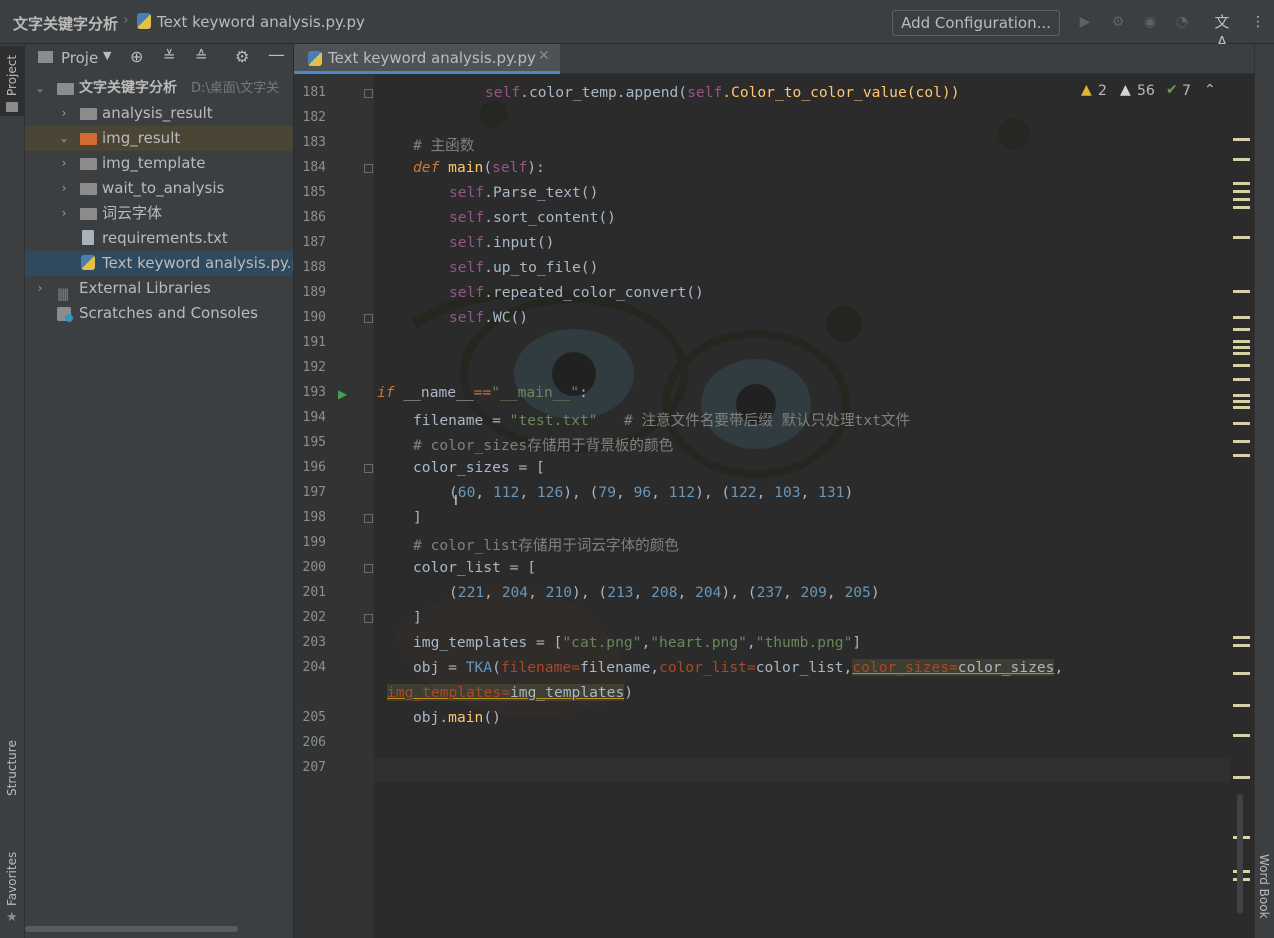  I want to click on clock-badge-icon, so click(69, 318).